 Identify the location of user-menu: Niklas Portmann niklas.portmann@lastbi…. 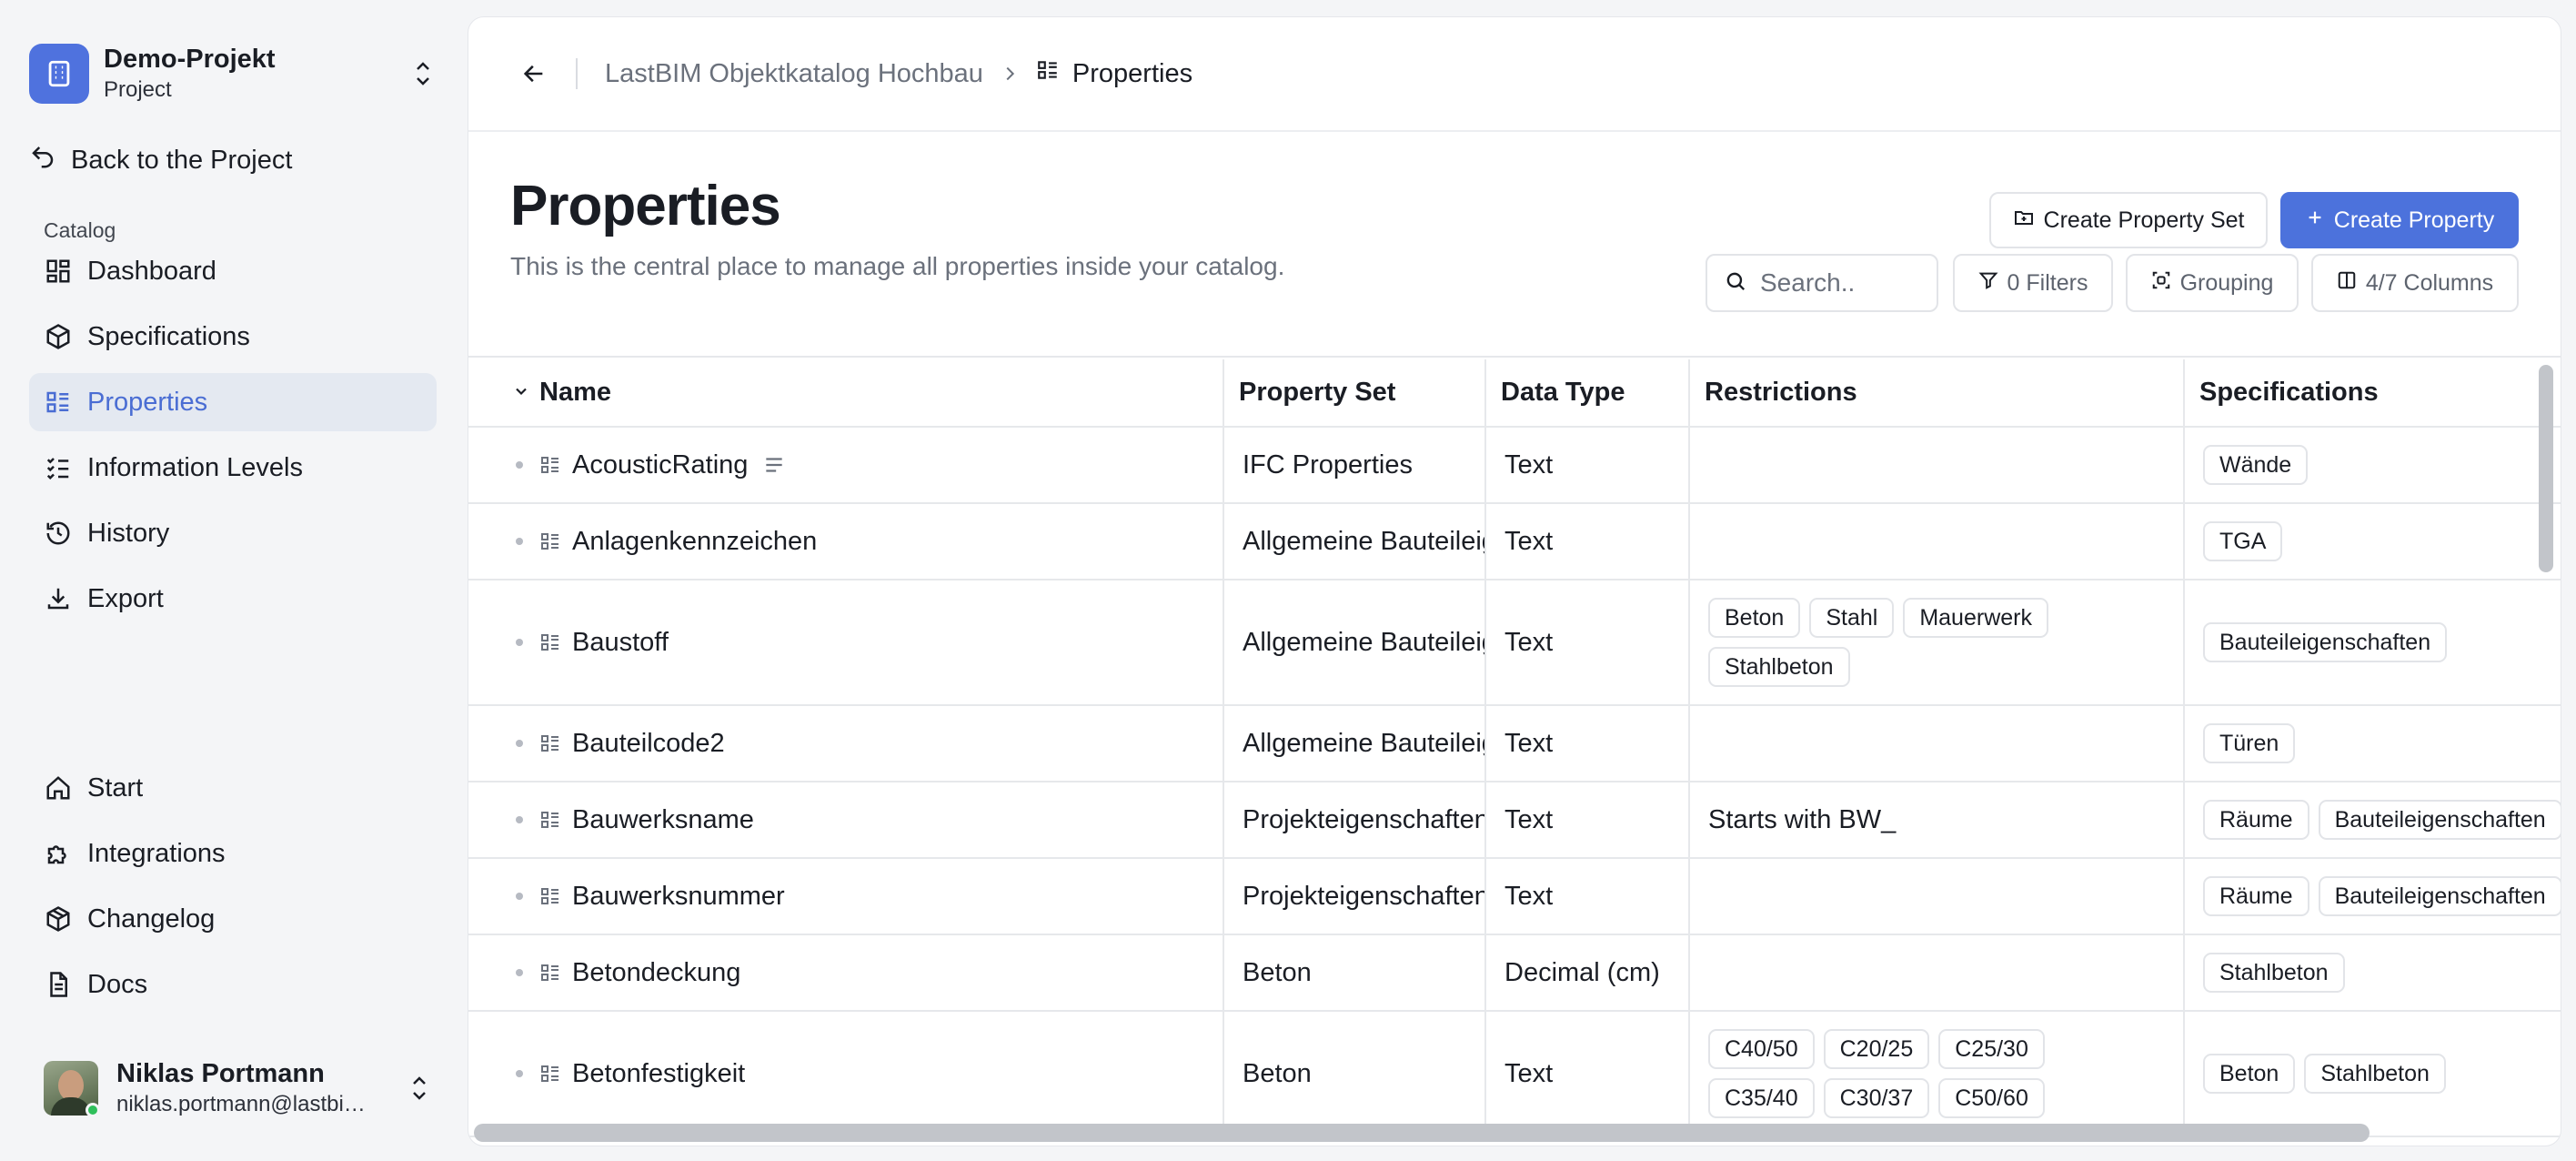
(239, 1088).